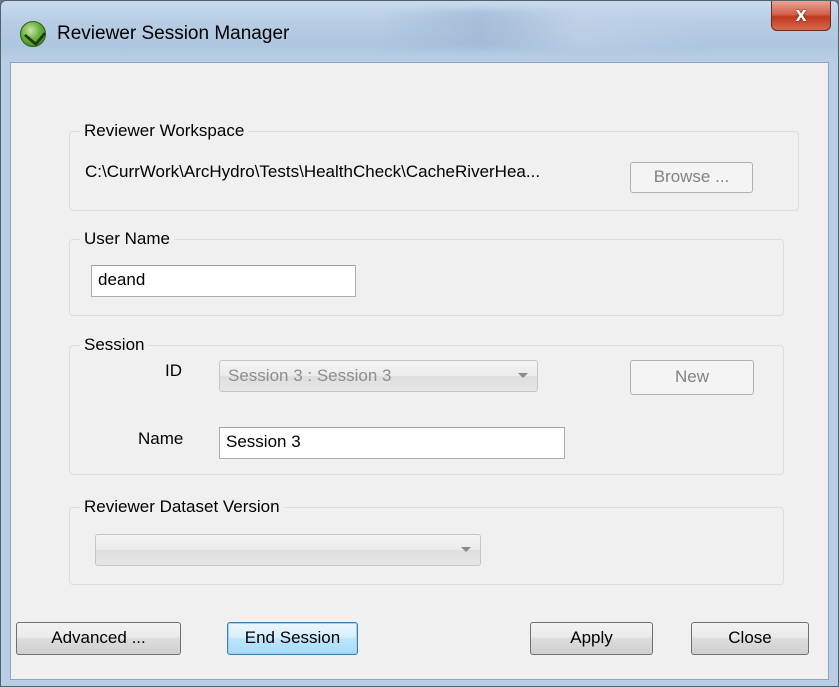  What do you see at coordinates (161, 438) in the screenshot?
I see `session-name-label: Name` at bounding box center [161, 438].